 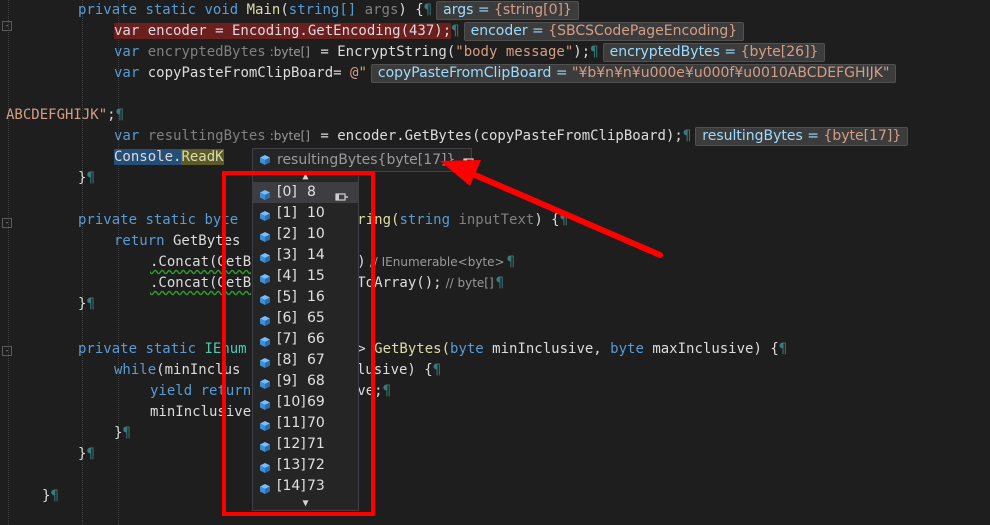 What do you see at coordinates (265, 160) in the screenshot?
I see `cube-icon` at bounding box center [265, 160].